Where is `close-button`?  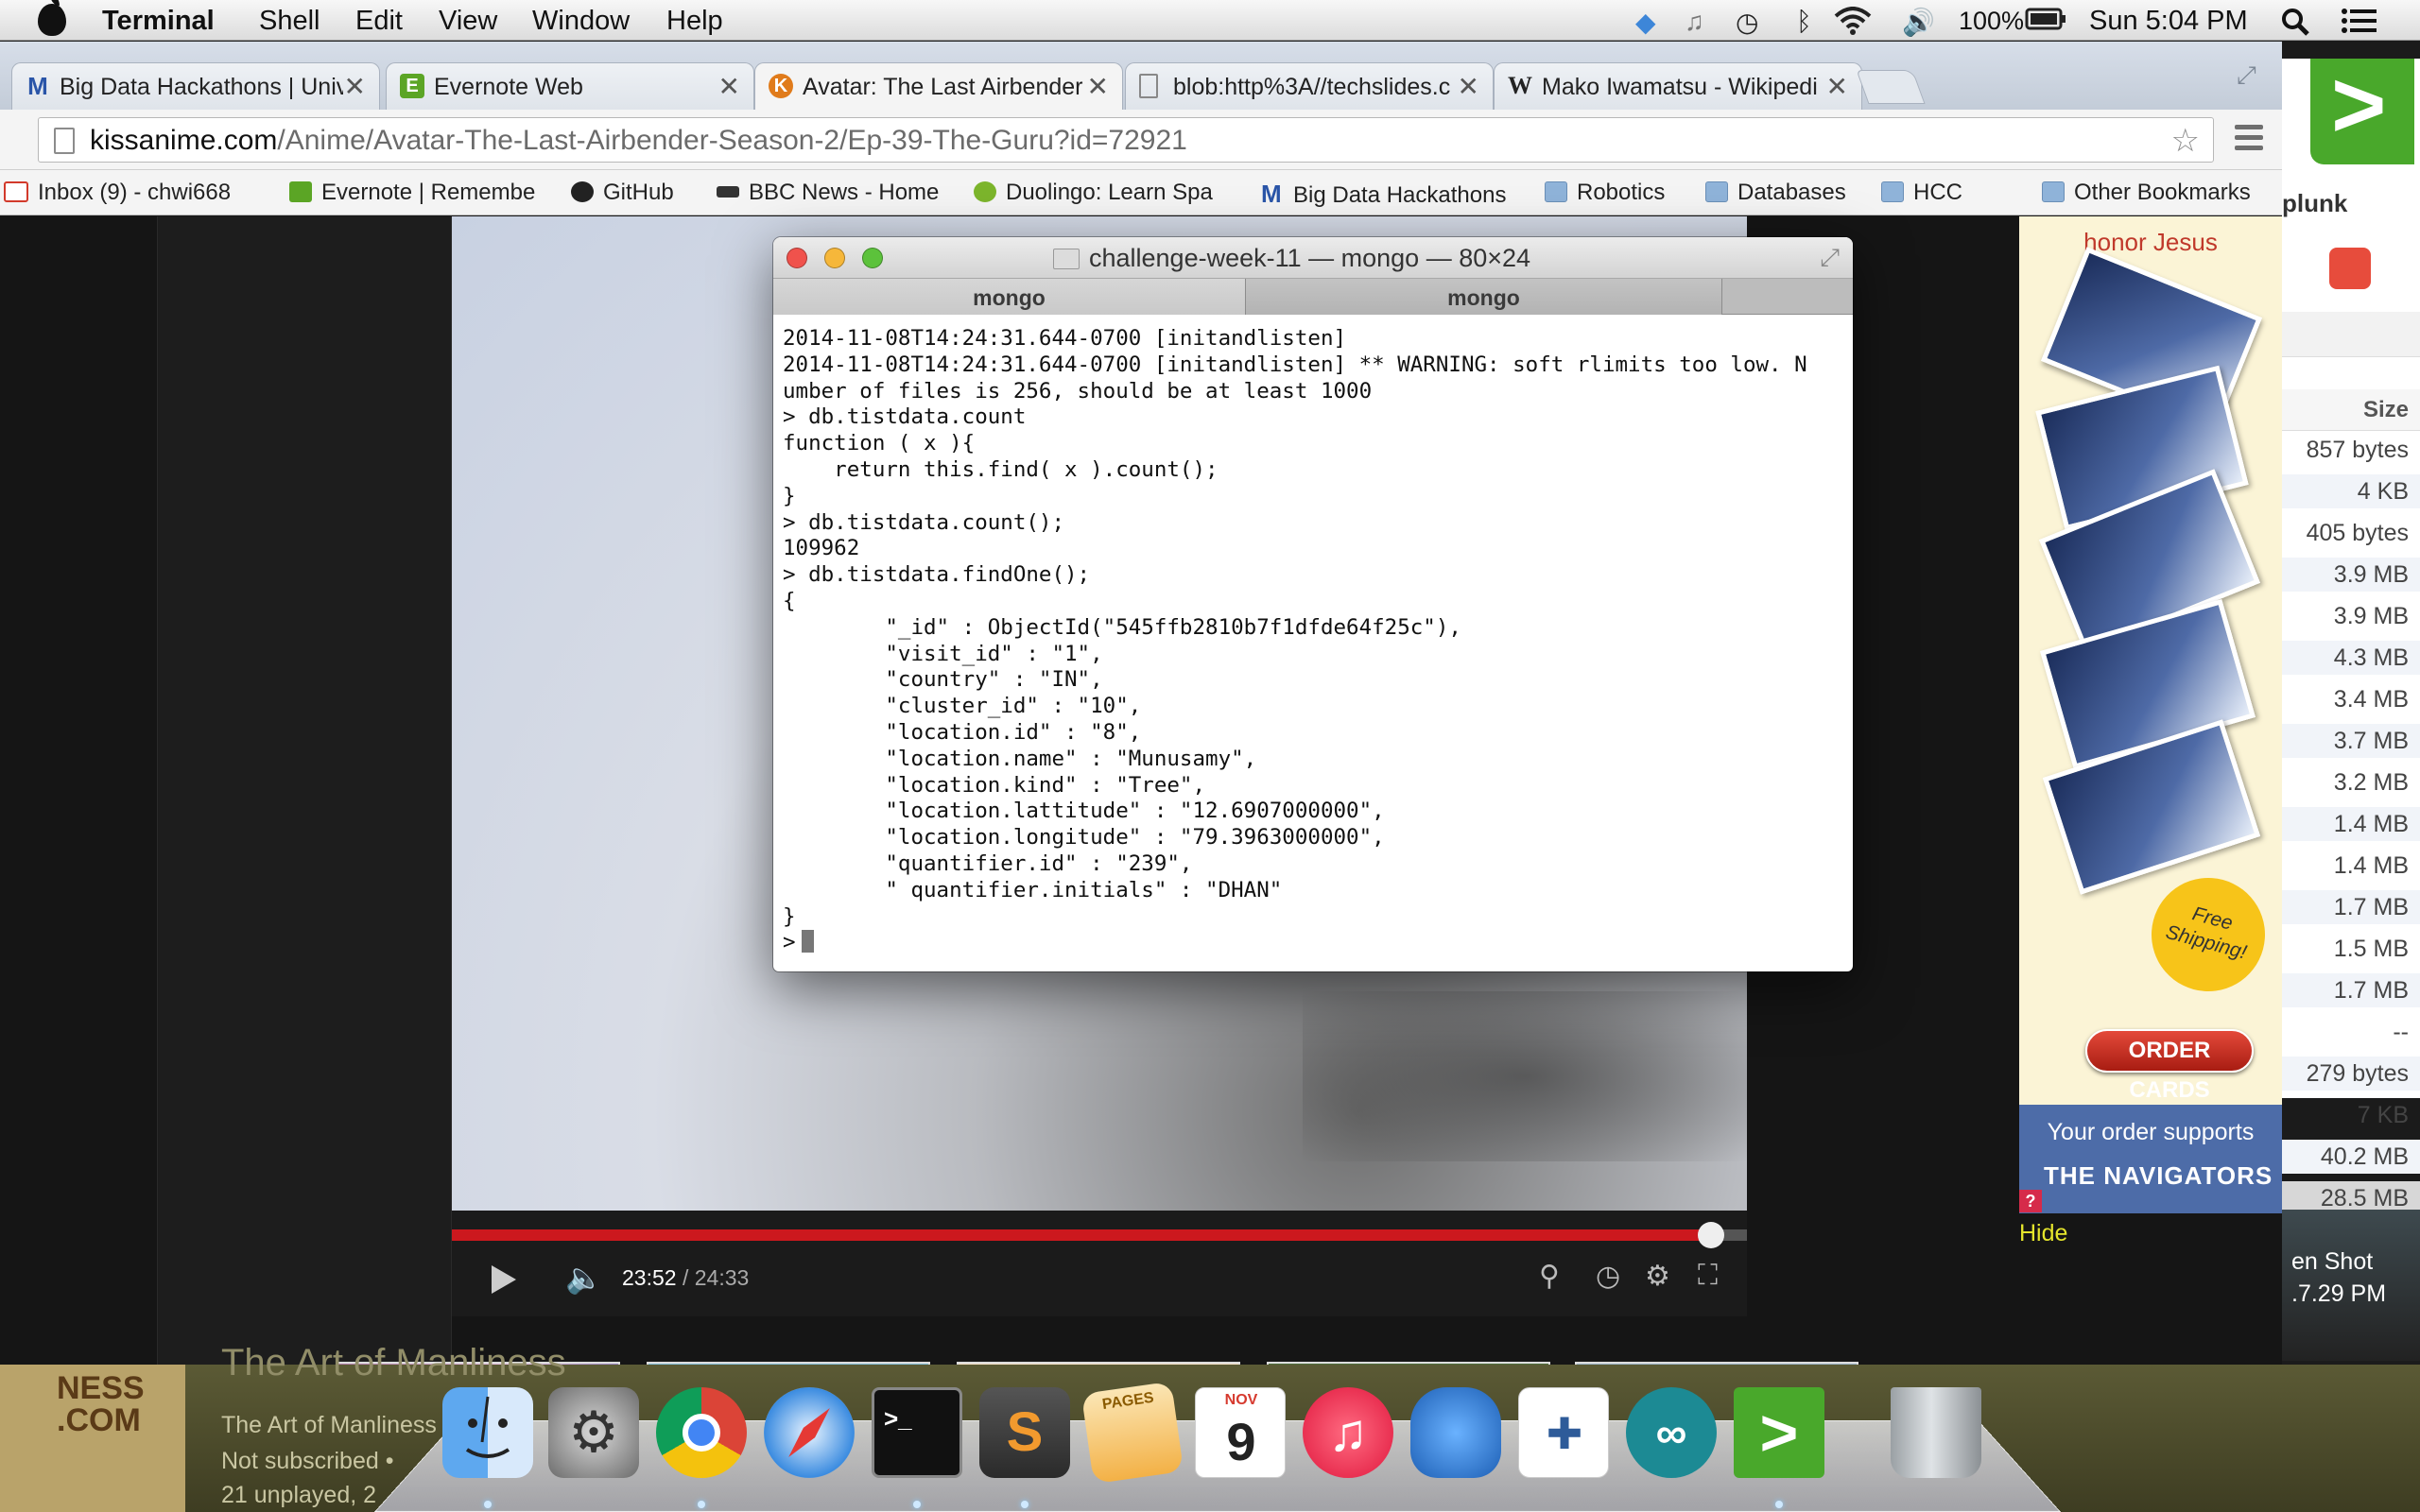 close-button is located at coordinates (796, 258).